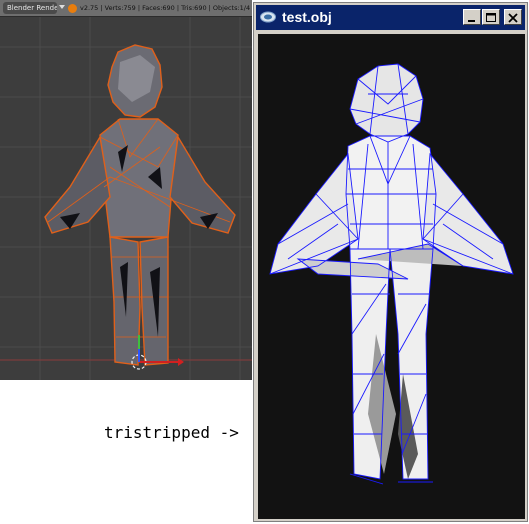 The height and width of the screenshot is (524, 529). What do you see at coordinates (171, 432) in the screenshot?
I see `tristripped-label: tristripped ->` at bounding box center [171, 432].